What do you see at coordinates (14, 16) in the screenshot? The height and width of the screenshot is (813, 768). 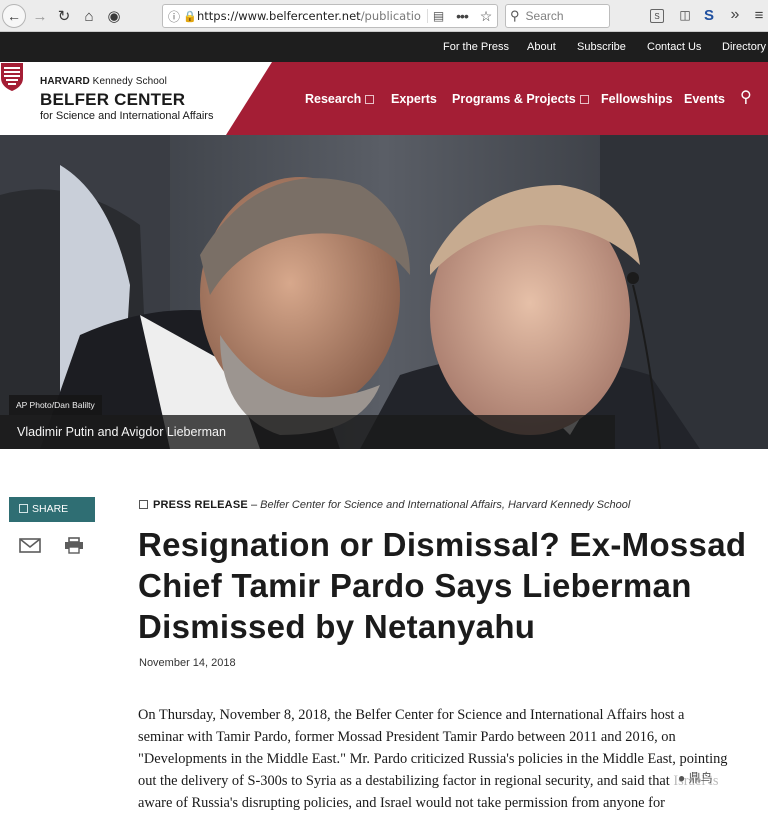 I see `back-icon: ←` at bounding box center [14, 16].